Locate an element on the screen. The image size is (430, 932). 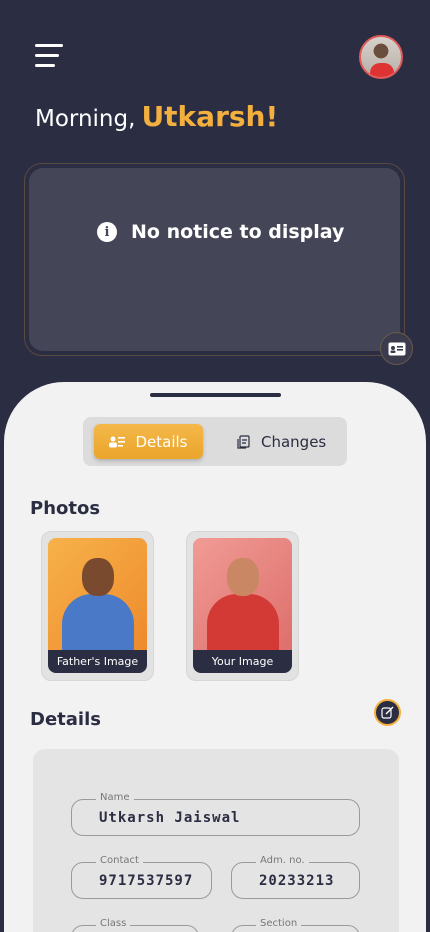
adm-no-label: Adm. no. is located at coordinates (282, 860).